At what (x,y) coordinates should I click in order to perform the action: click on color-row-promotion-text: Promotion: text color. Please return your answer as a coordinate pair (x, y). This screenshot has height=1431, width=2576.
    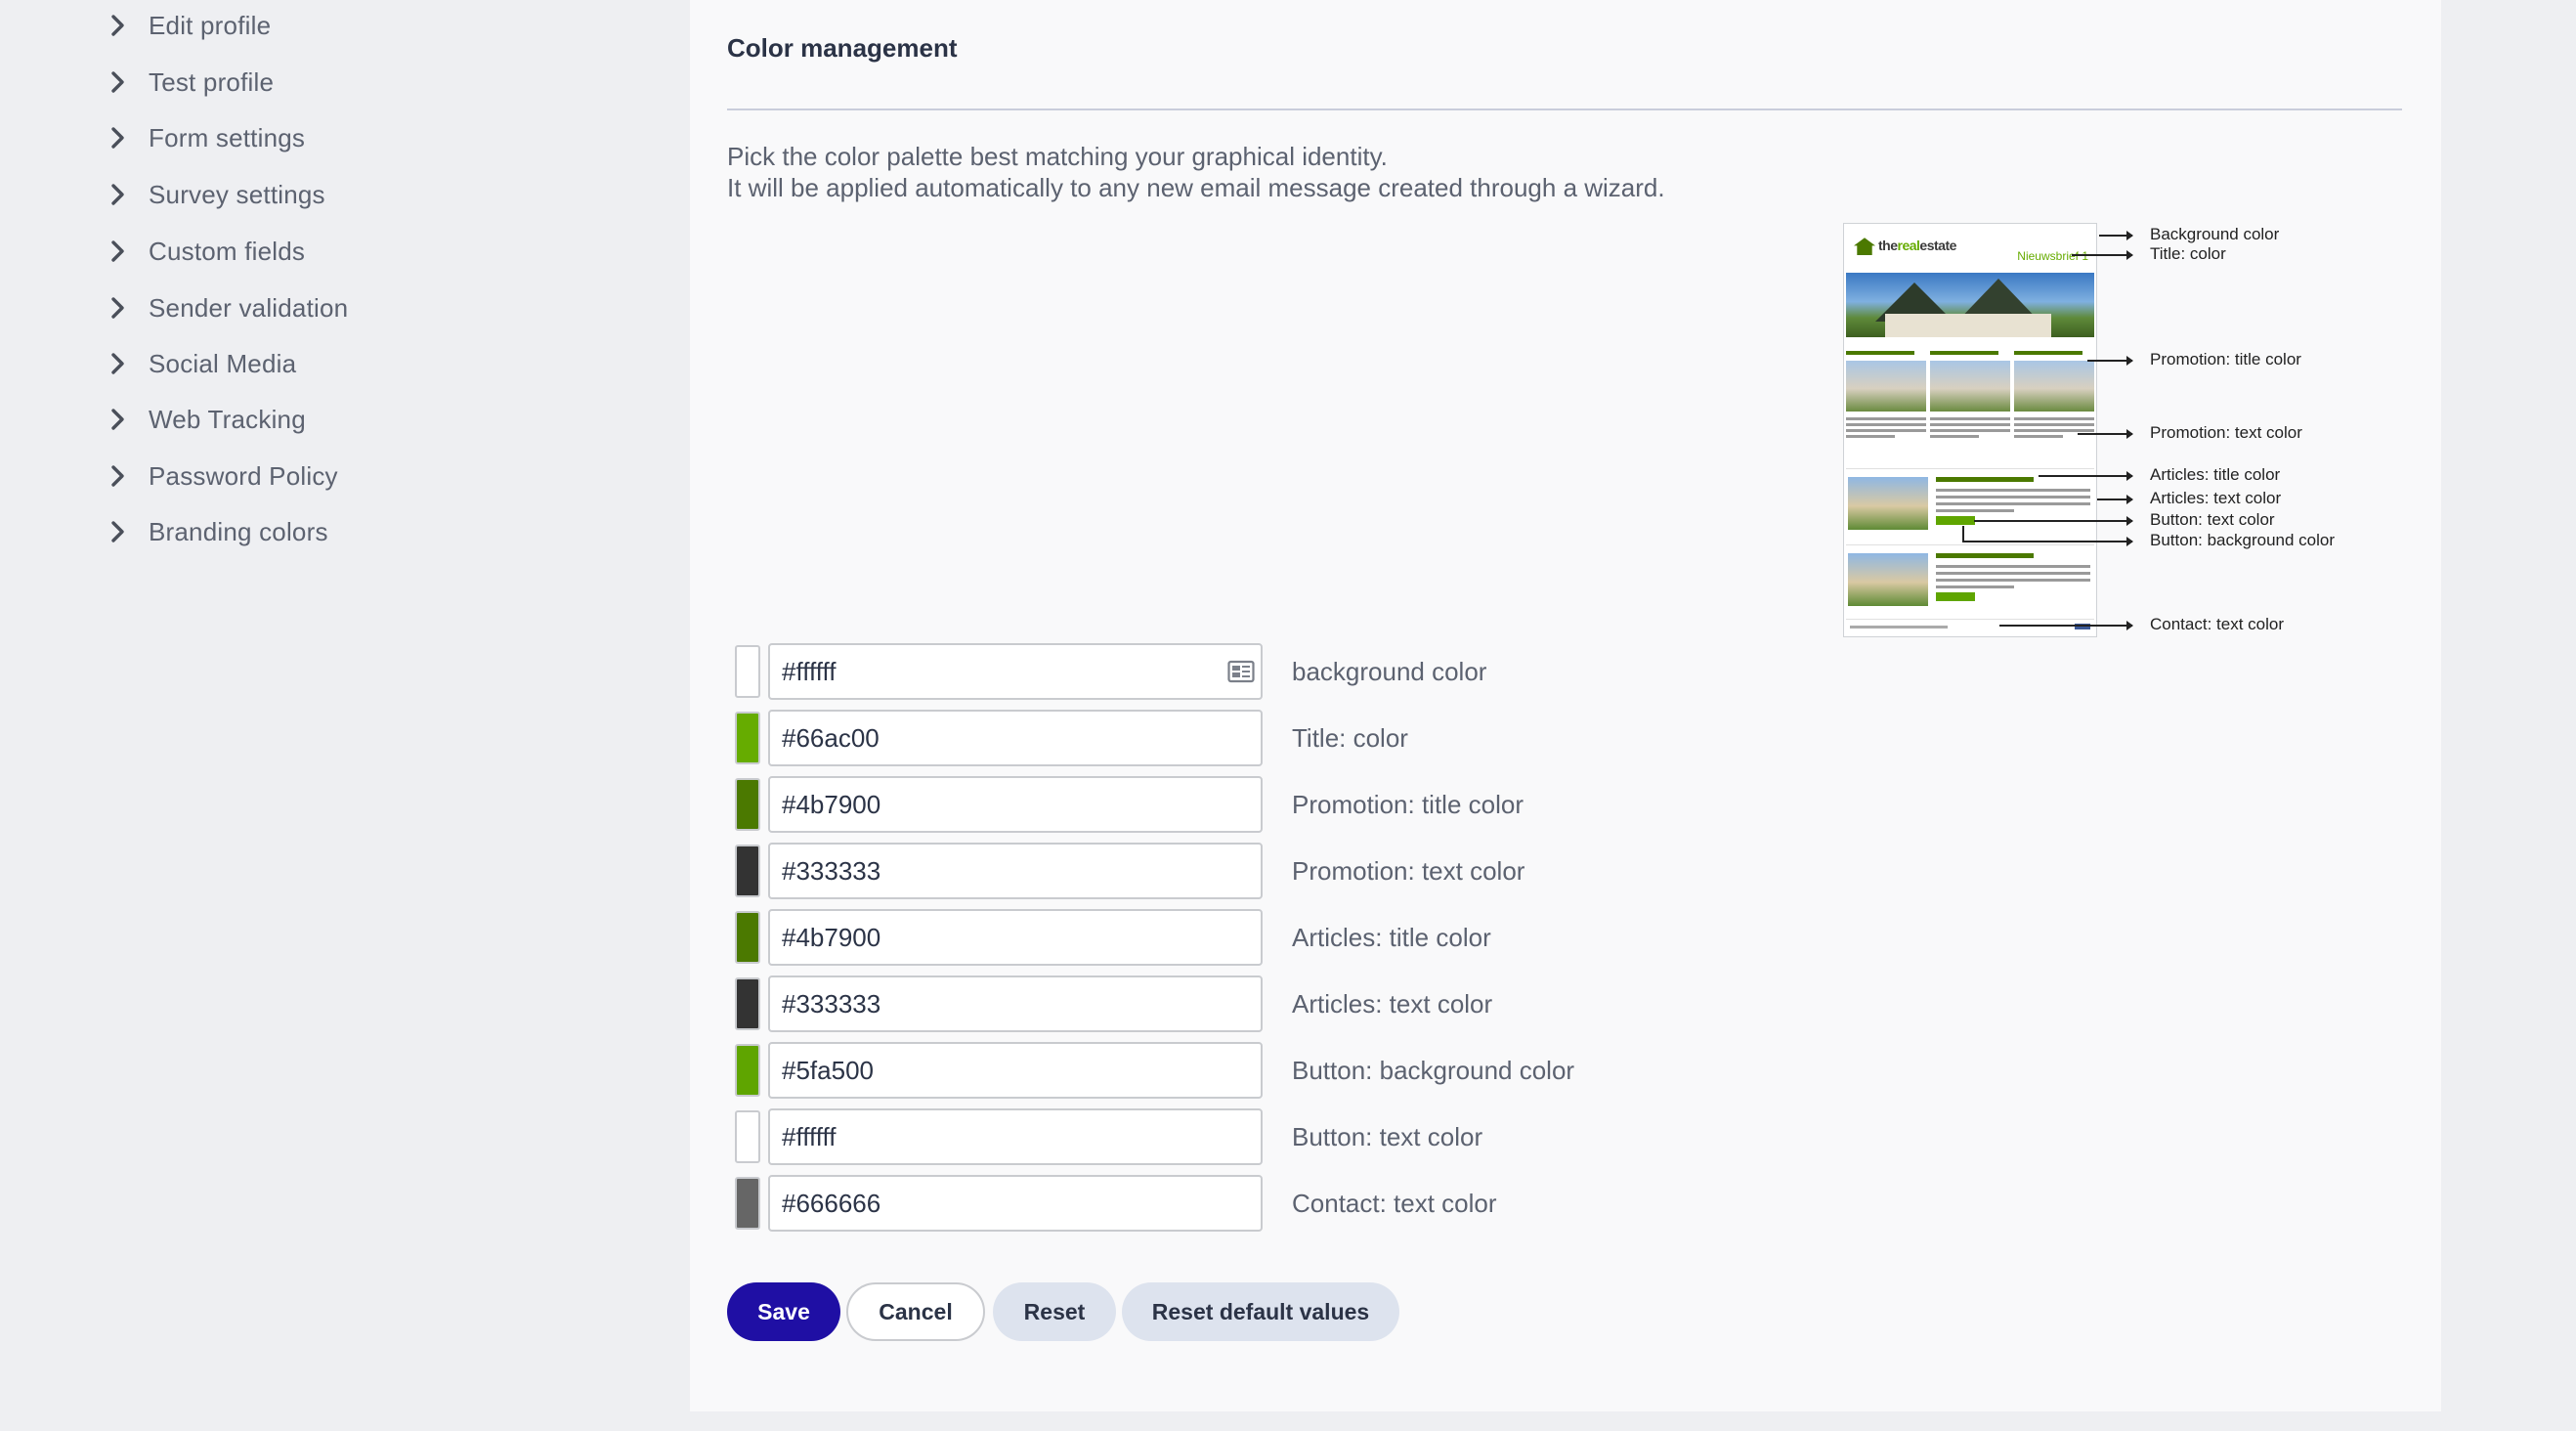
    Looking at the image, I should click on (1223, 871).